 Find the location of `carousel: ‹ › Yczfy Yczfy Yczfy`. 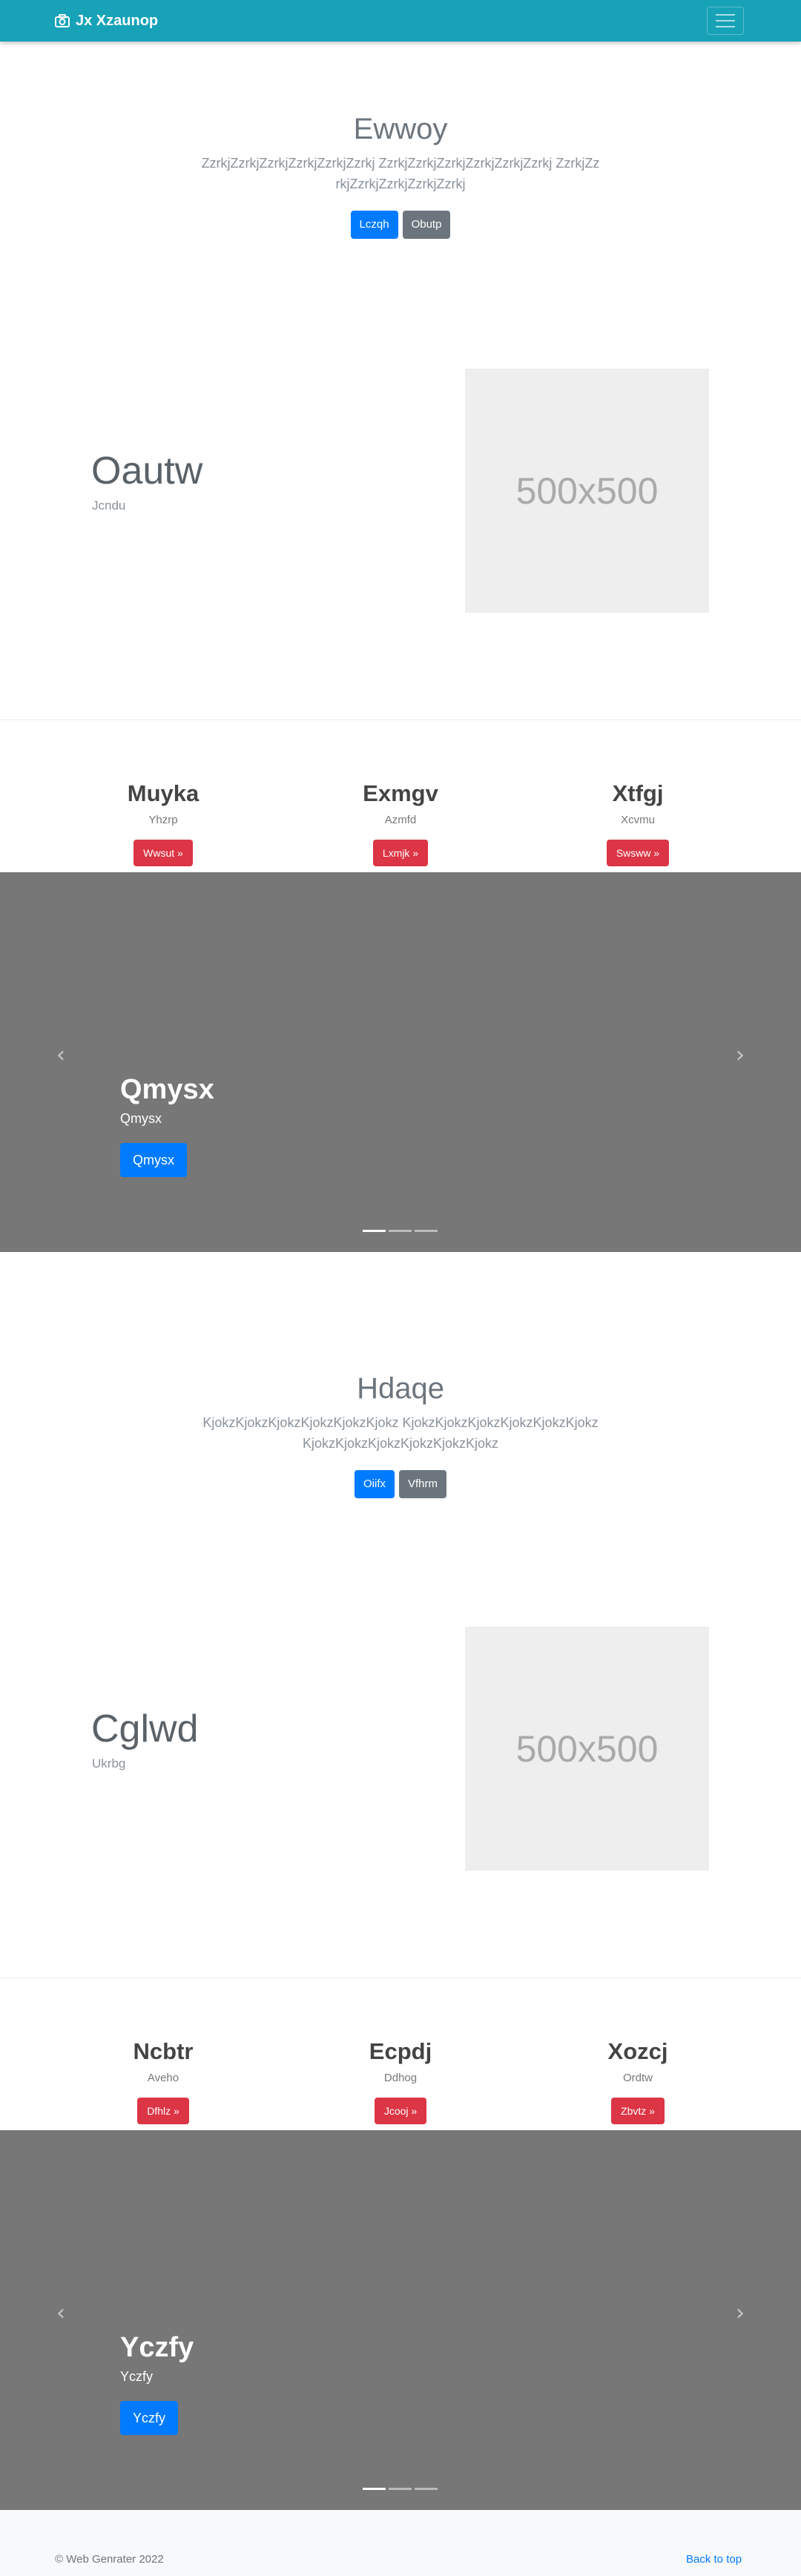

carousel: ‹ › Yczfy Yczfy Yczfy is located at coordinates (400, 2320).